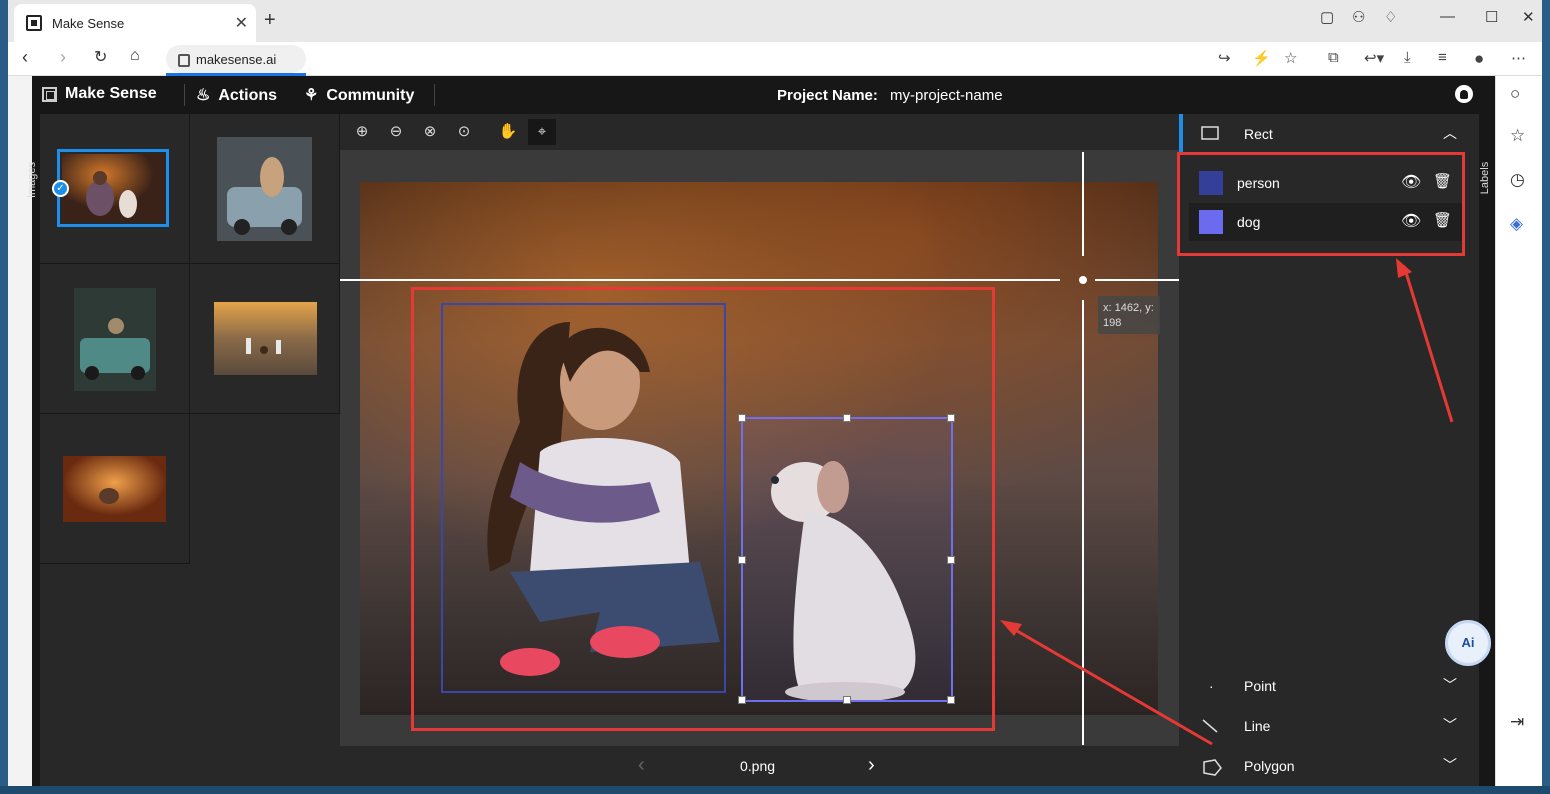 Image resolution: width=1550 pixels, height=794 pixels. What do you see at coordinates (241, 23) in the screenshot?
I see `close-tab-icon: ✕` at bounding box center [241, 23].